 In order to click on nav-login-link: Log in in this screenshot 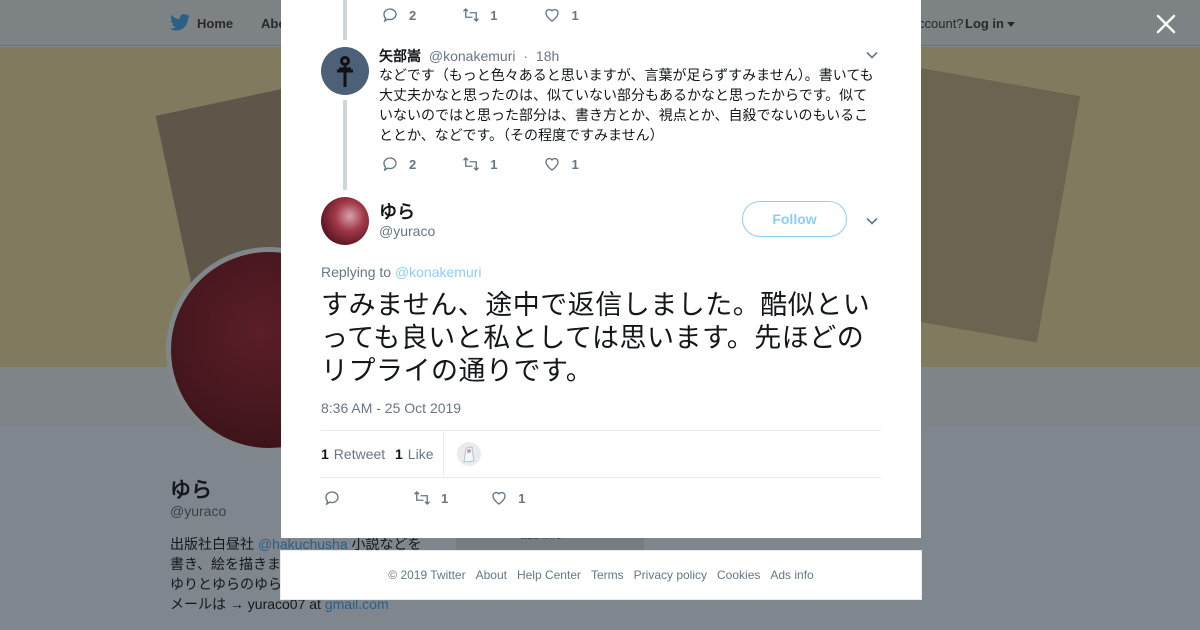, I will do `click(990, 23)`.